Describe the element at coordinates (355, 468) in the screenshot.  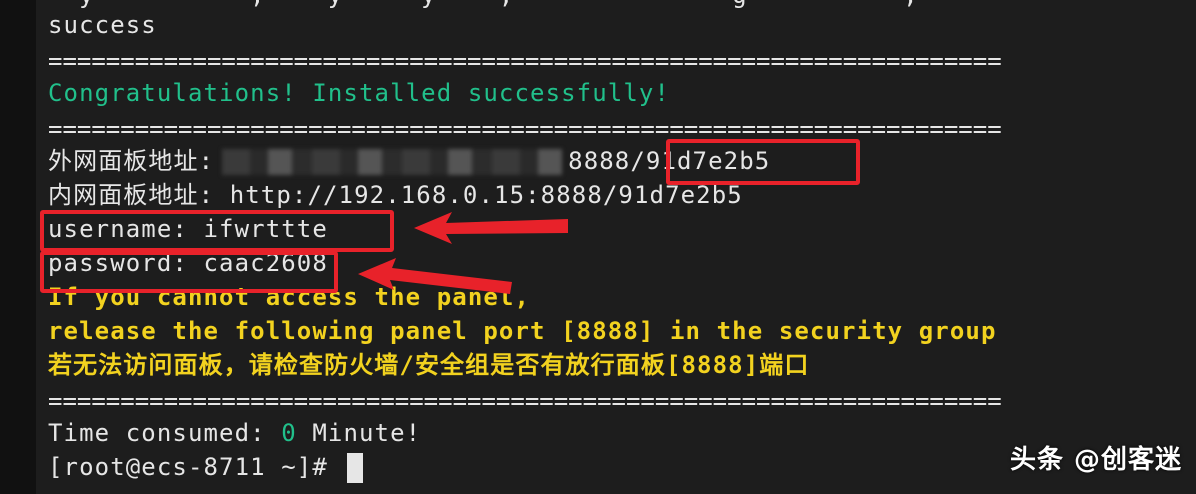
I see `text-cursor` at that location.